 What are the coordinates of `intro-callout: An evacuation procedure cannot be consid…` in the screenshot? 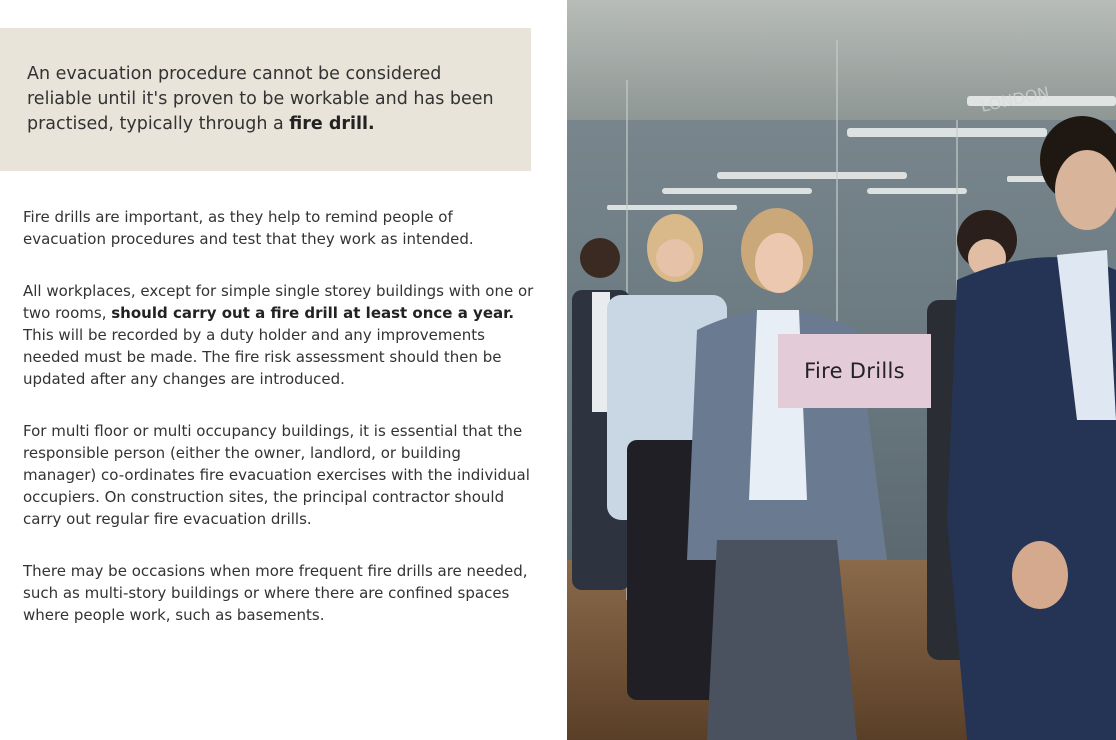 It's located at (265, 99).